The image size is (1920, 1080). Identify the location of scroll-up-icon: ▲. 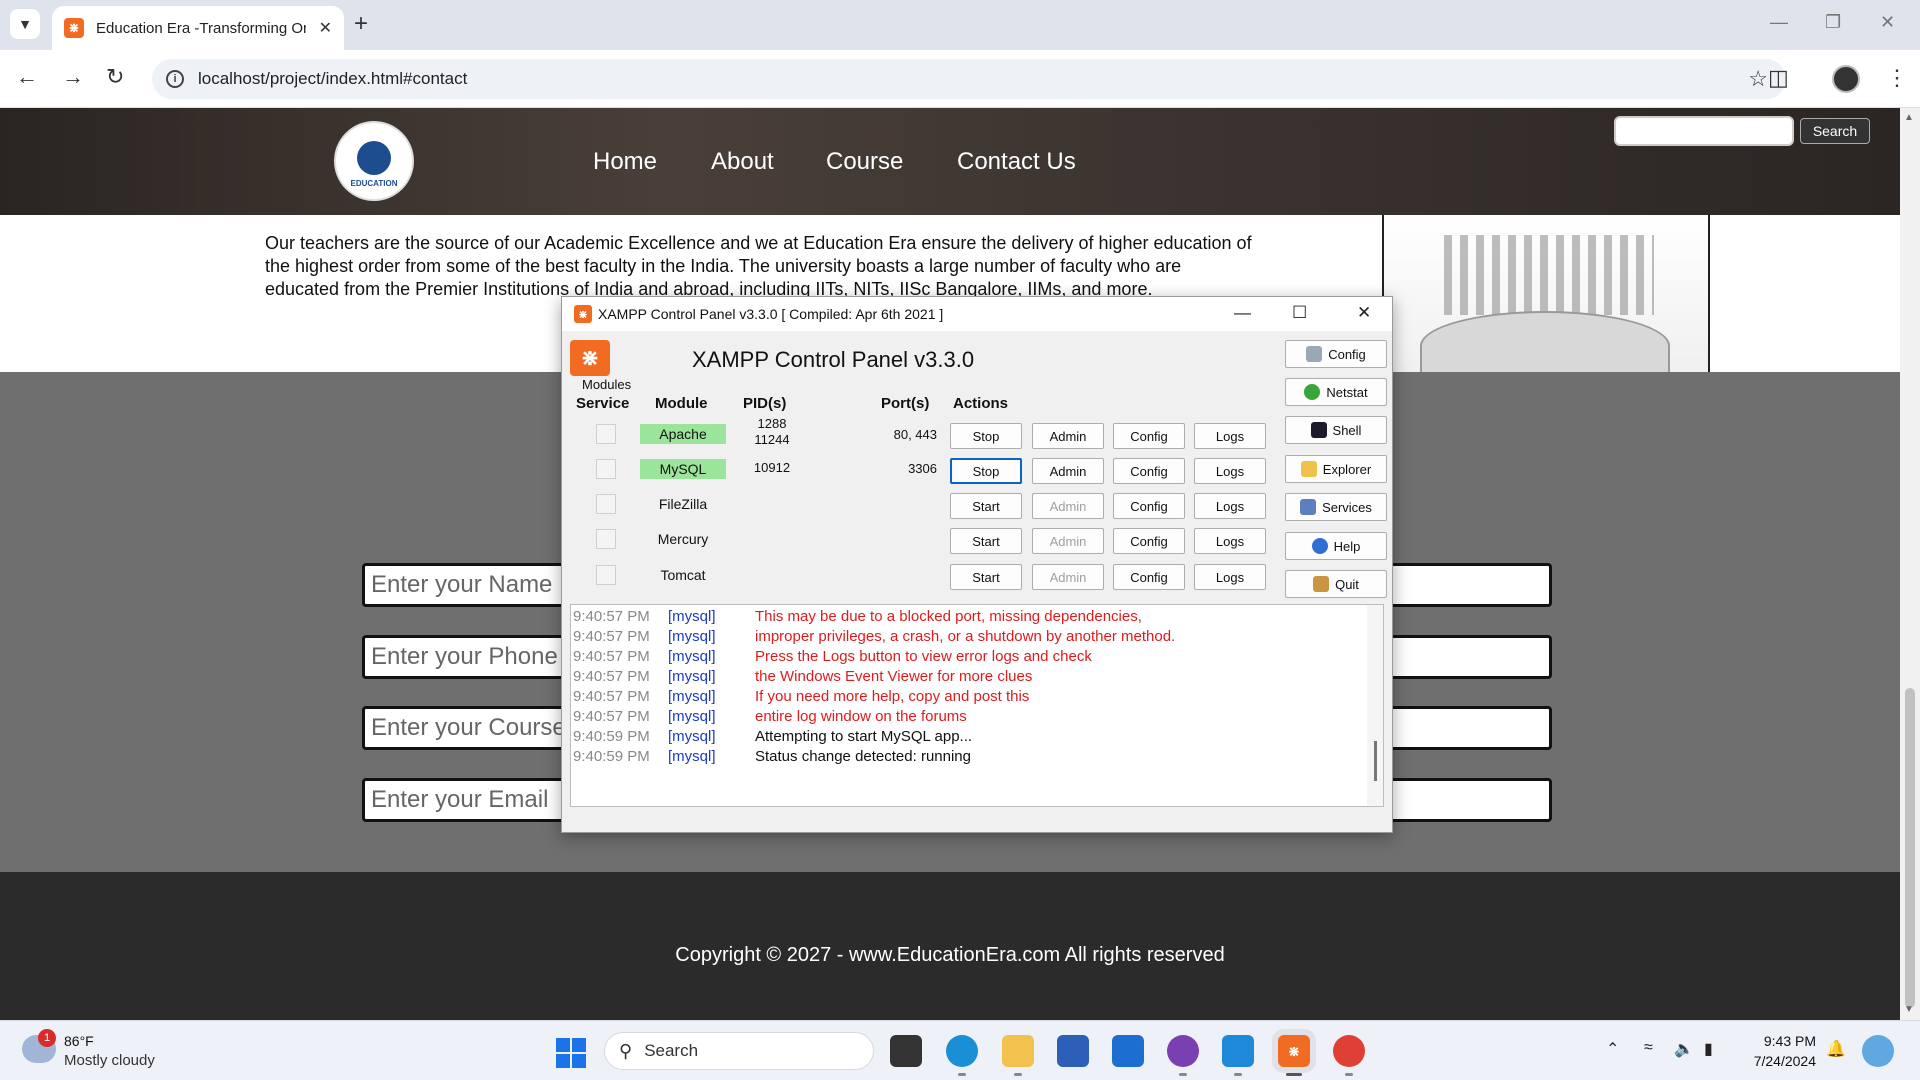
(1909, 117).